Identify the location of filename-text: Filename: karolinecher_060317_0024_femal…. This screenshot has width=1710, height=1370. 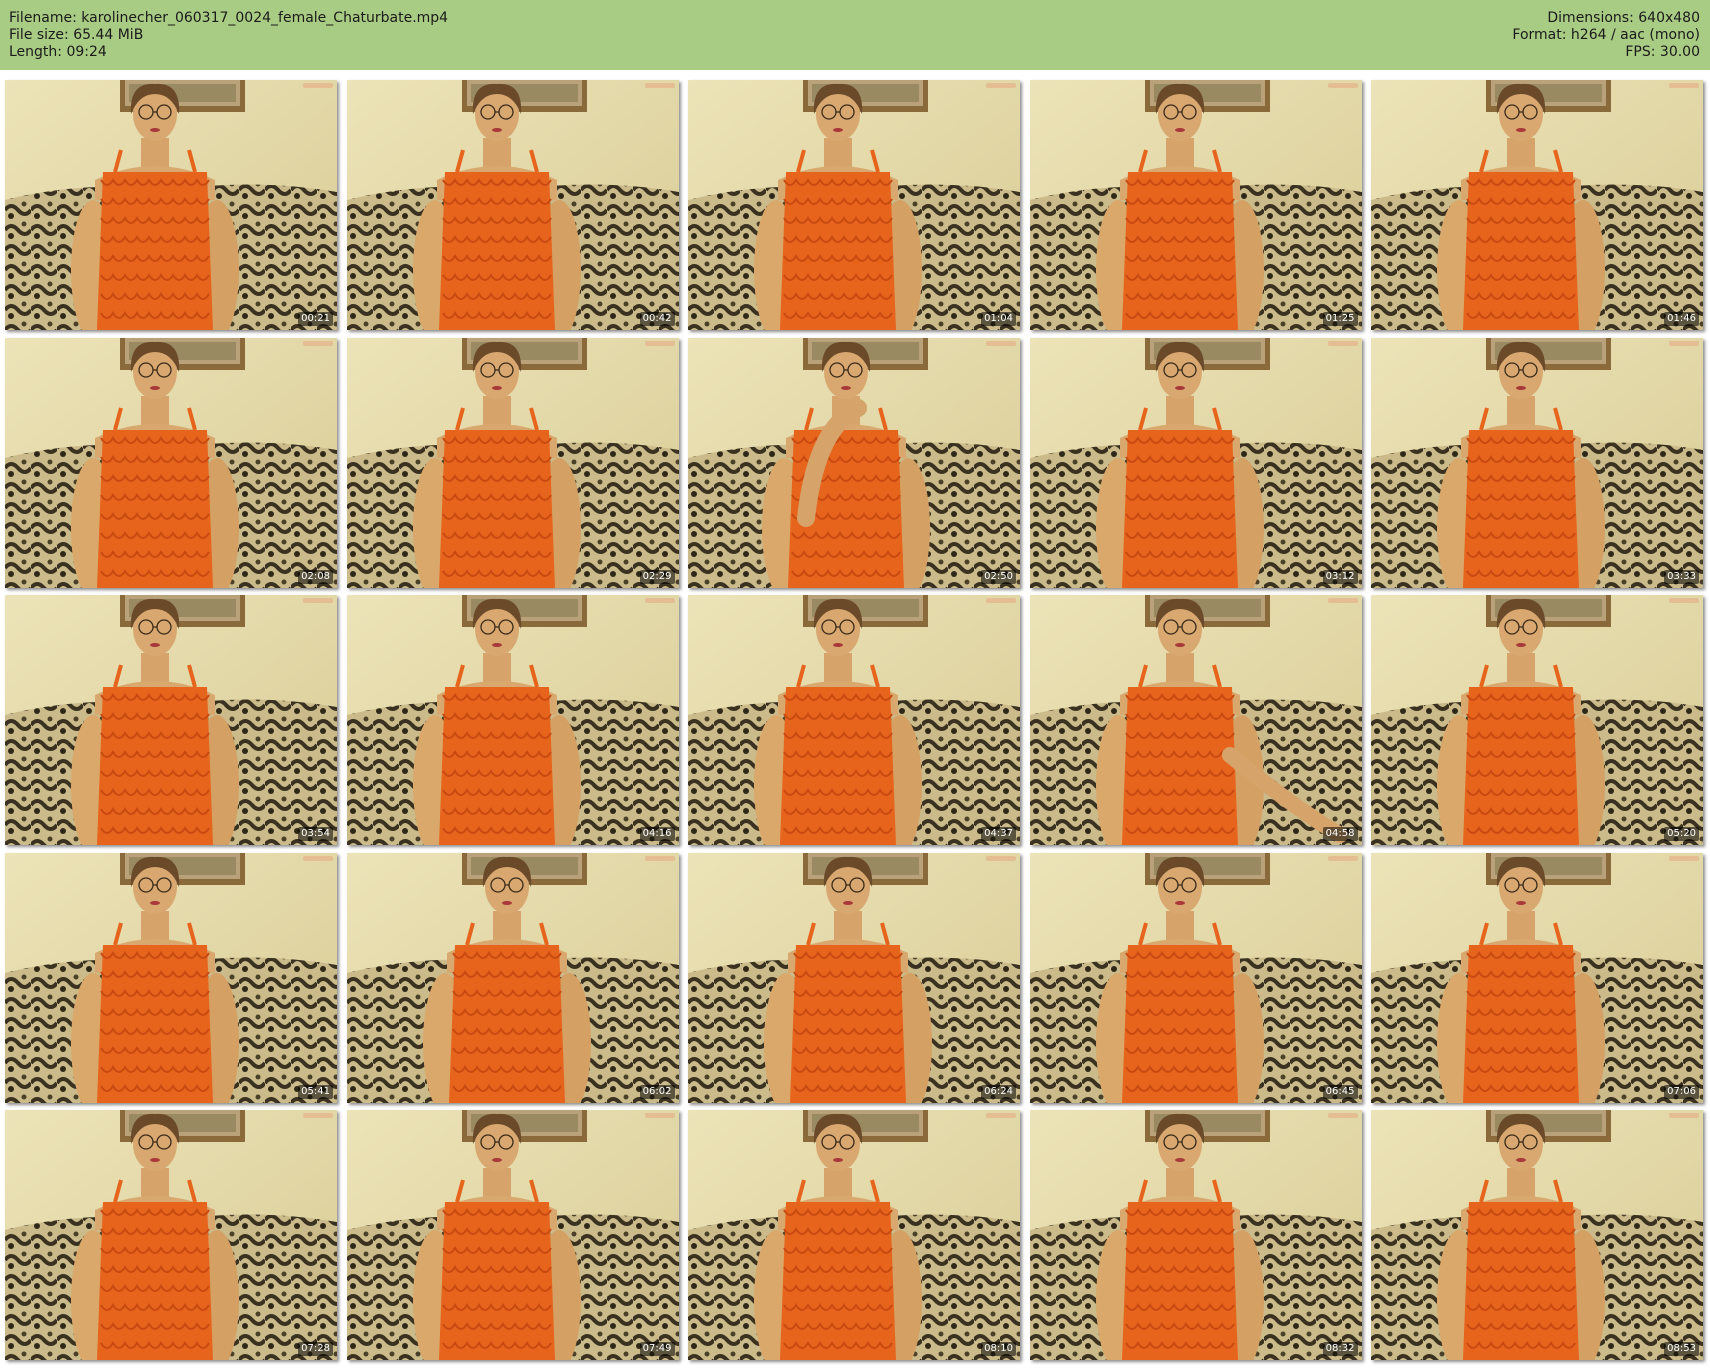
(229, 18).